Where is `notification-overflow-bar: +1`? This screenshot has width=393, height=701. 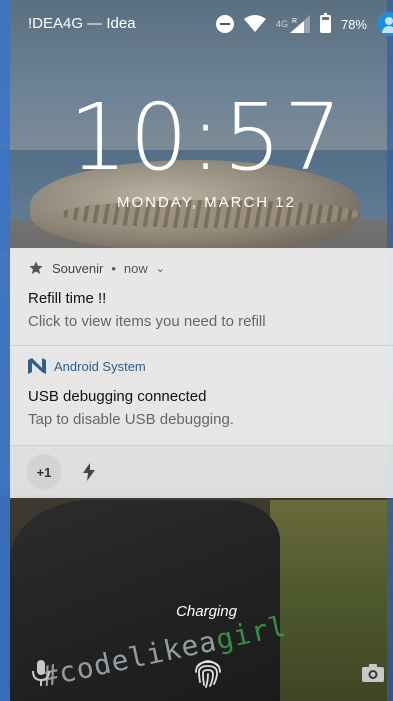 notification-overflow-bar: +1 is located at coordinates (201, 472).